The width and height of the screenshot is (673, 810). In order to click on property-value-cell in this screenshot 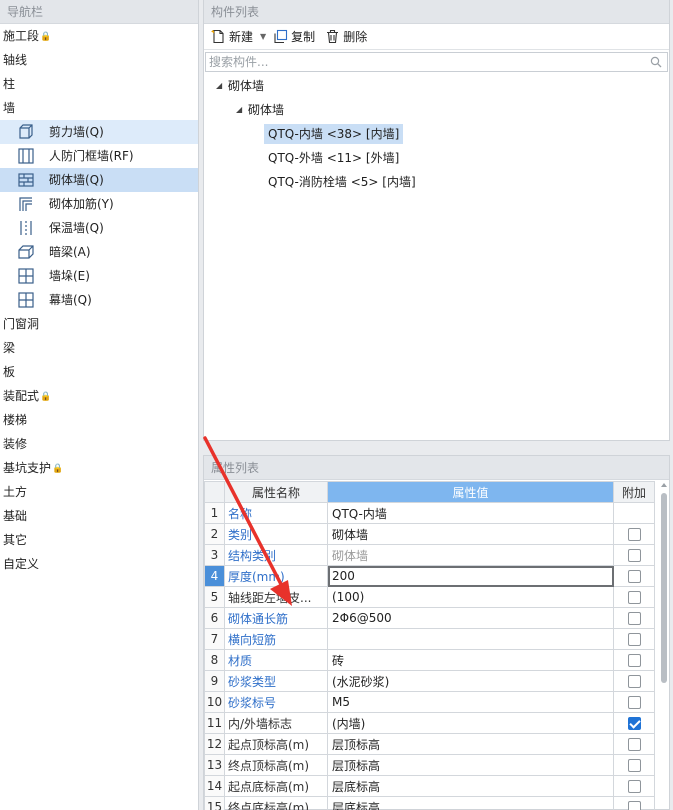, I will do `click(470, 639)`.